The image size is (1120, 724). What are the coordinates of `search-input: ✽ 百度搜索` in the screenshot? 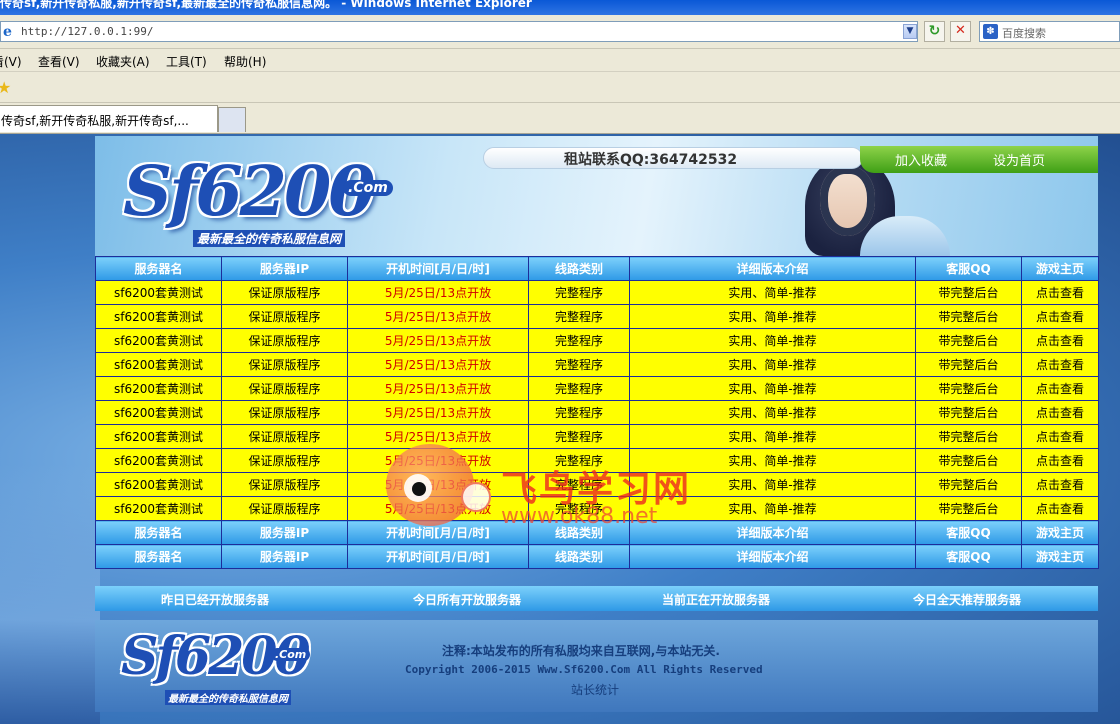 It's located at (1049, 31).